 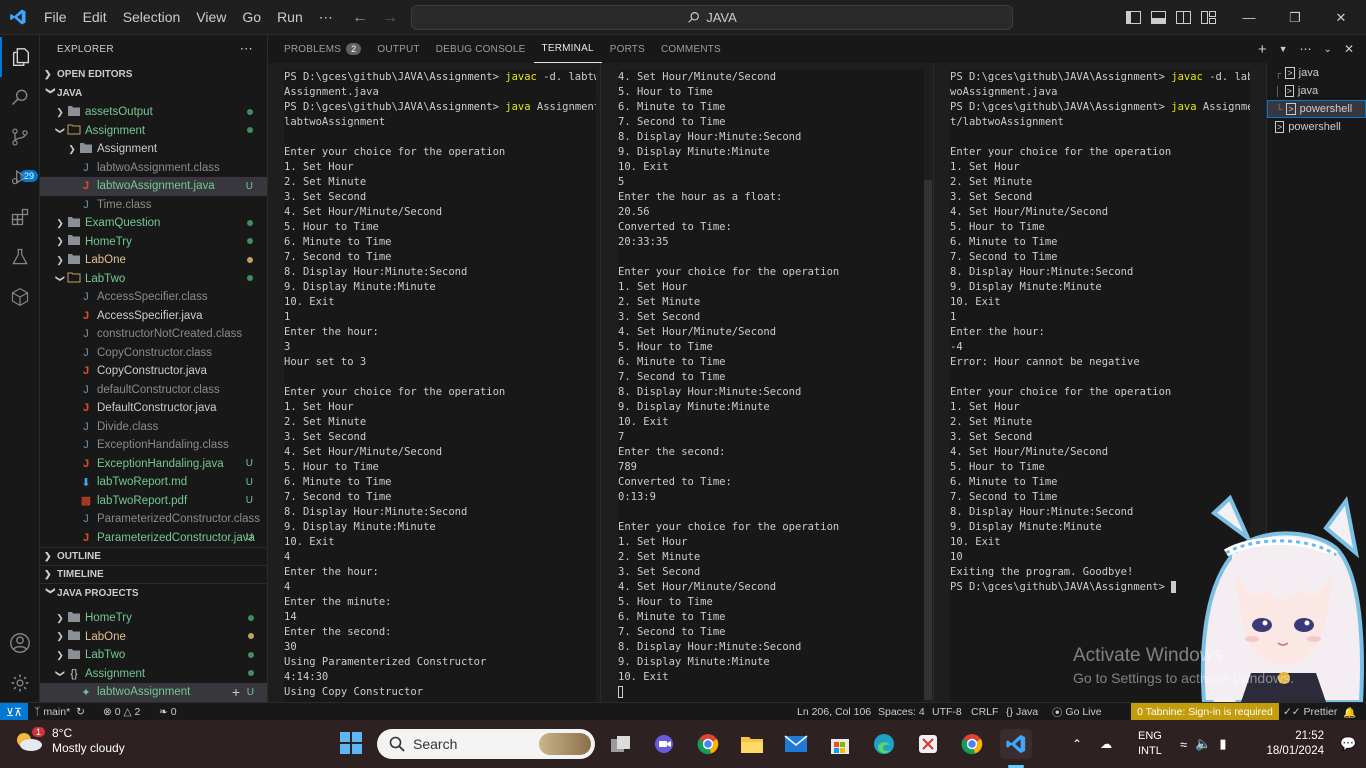 I want to click on menu-view: View, so click(x=211, y=17).